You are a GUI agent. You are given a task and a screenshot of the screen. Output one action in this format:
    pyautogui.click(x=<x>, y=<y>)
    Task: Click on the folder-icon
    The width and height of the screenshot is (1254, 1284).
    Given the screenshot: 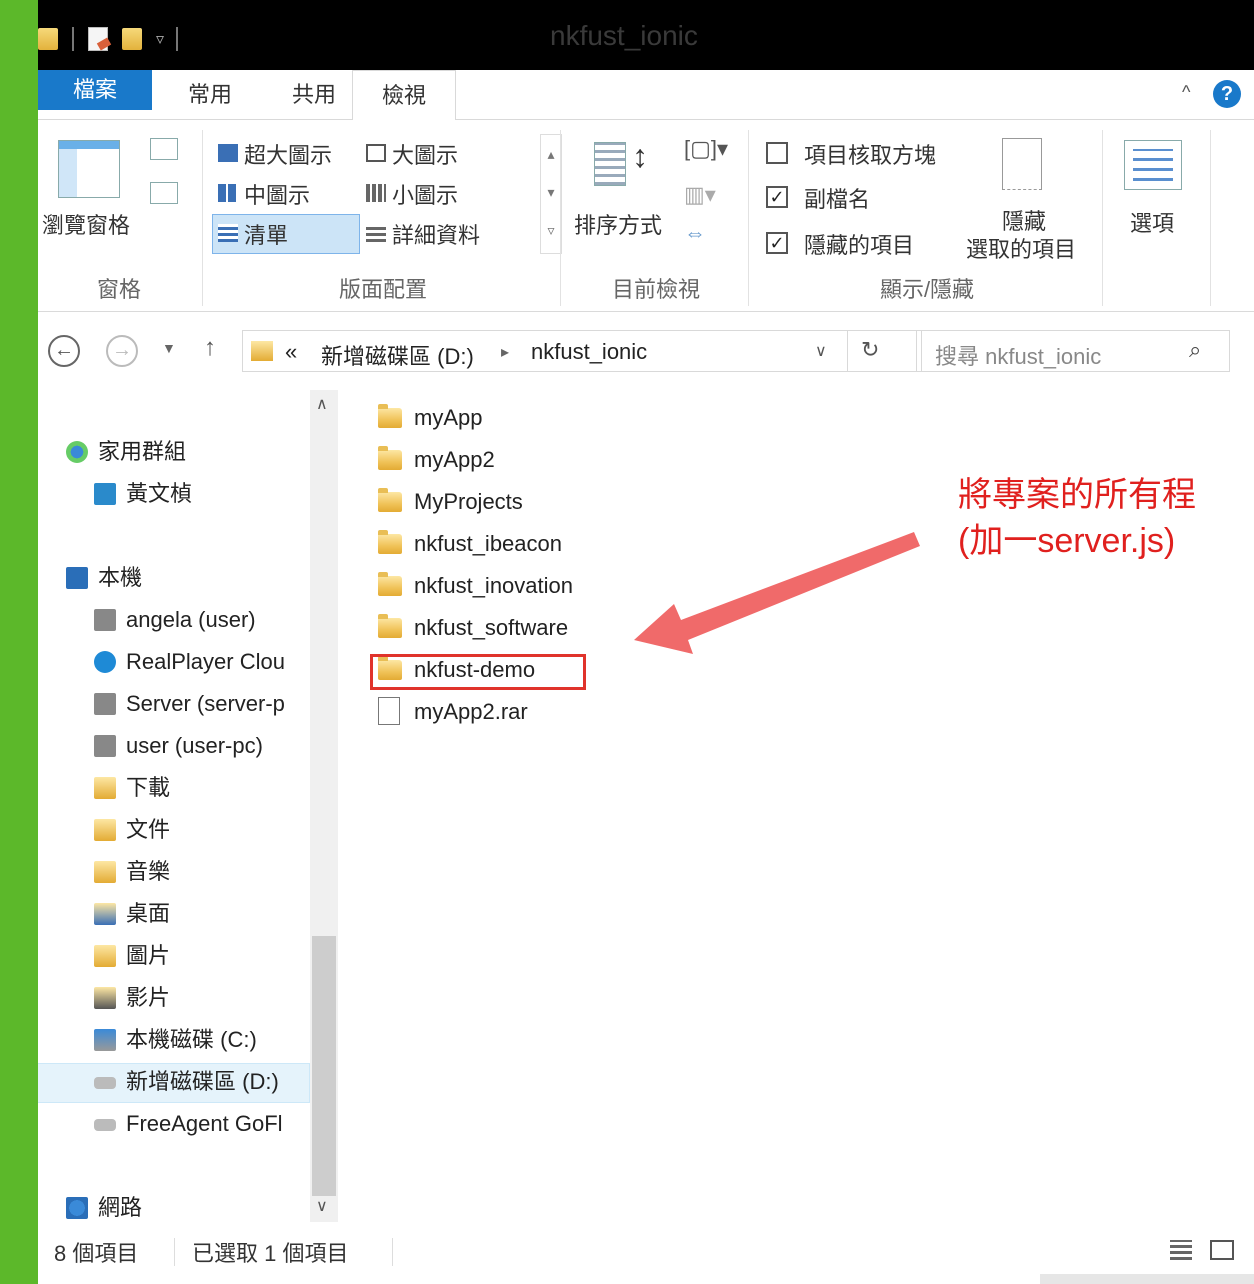 What is the action you would take?
    pyautogui.click(x=390, y=416)
    